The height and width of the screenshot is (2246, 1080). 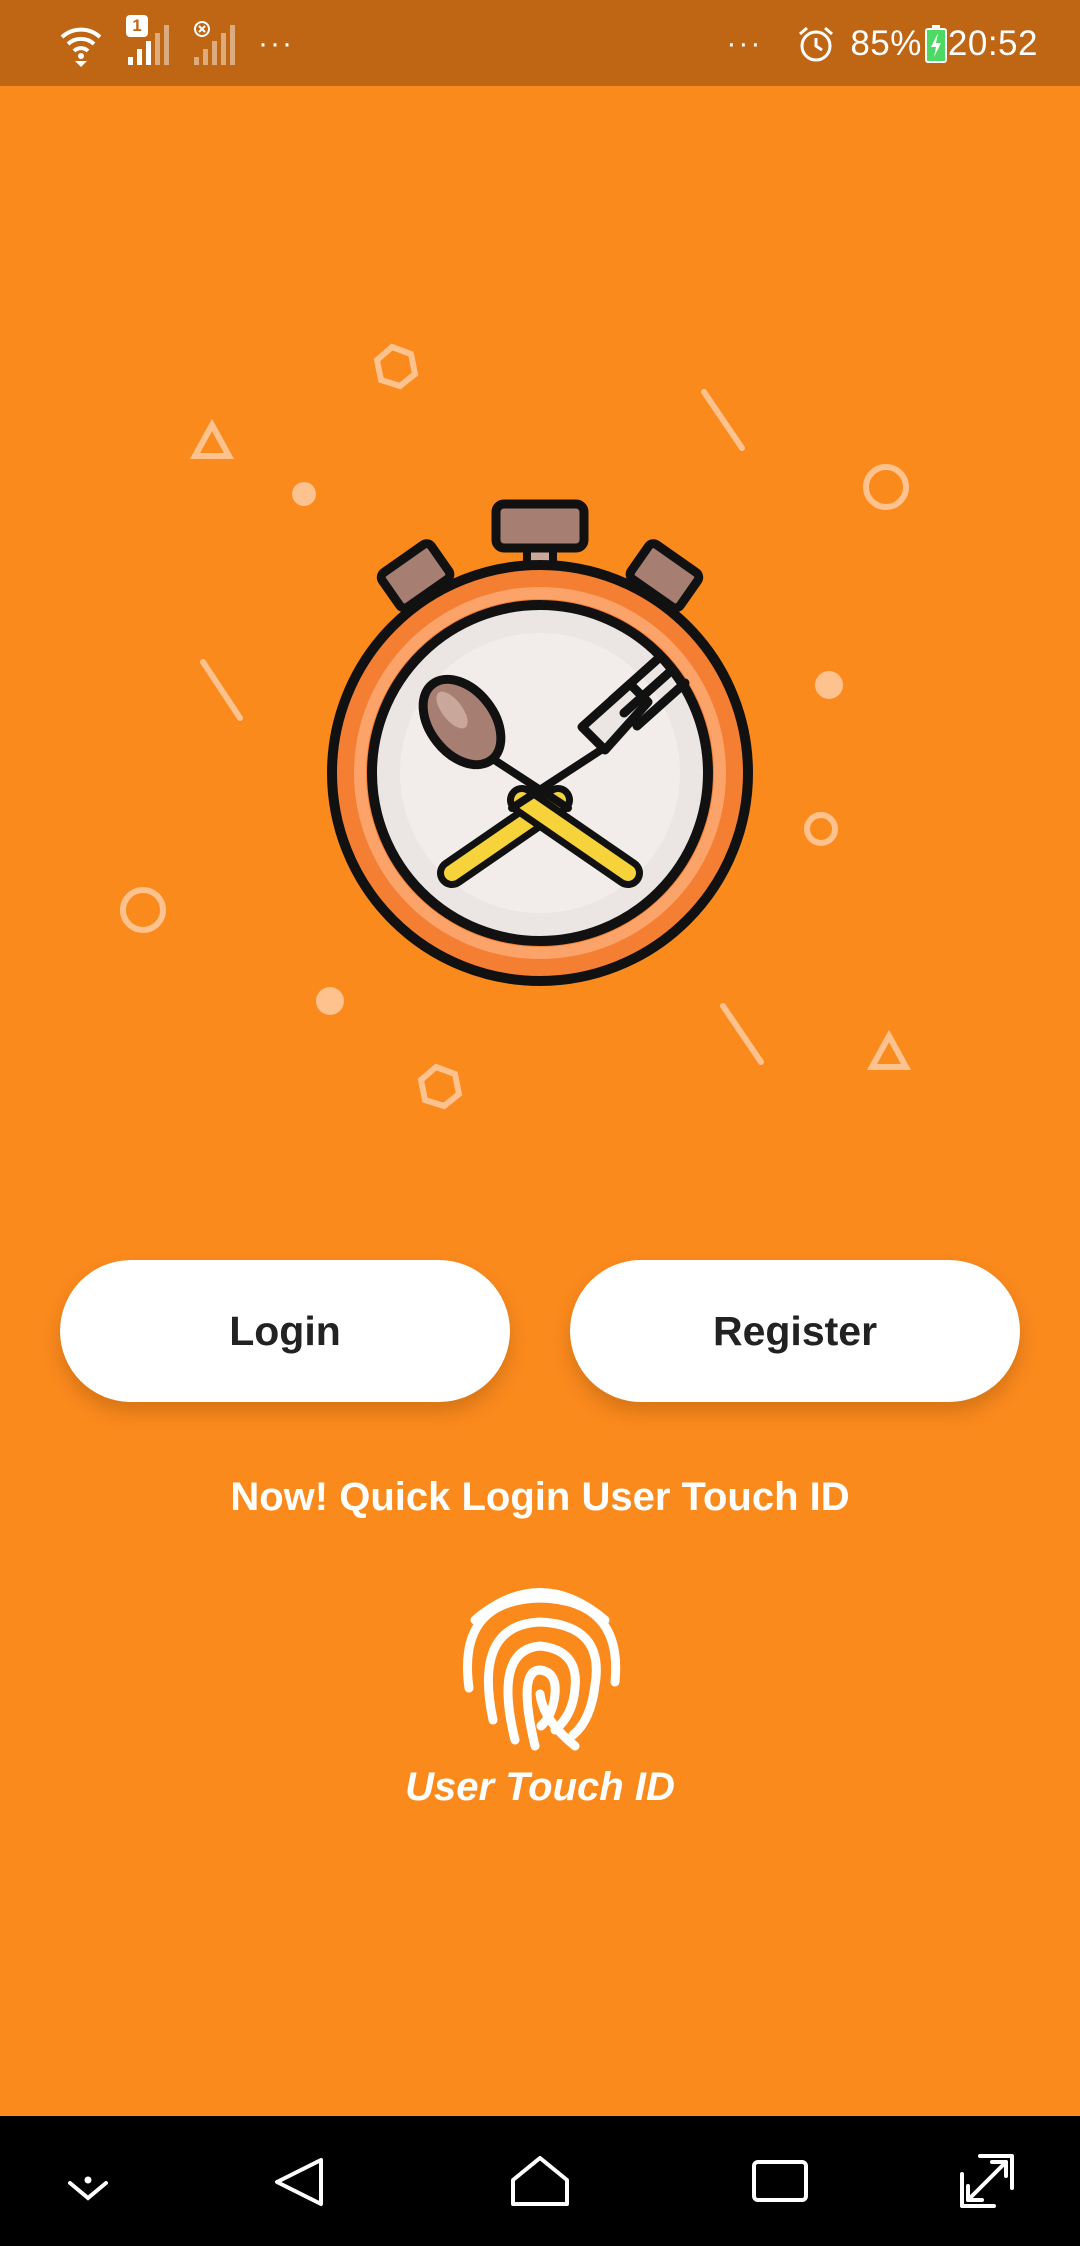 I want to click on fingerprint-icon, so click(x=540, y=1661).